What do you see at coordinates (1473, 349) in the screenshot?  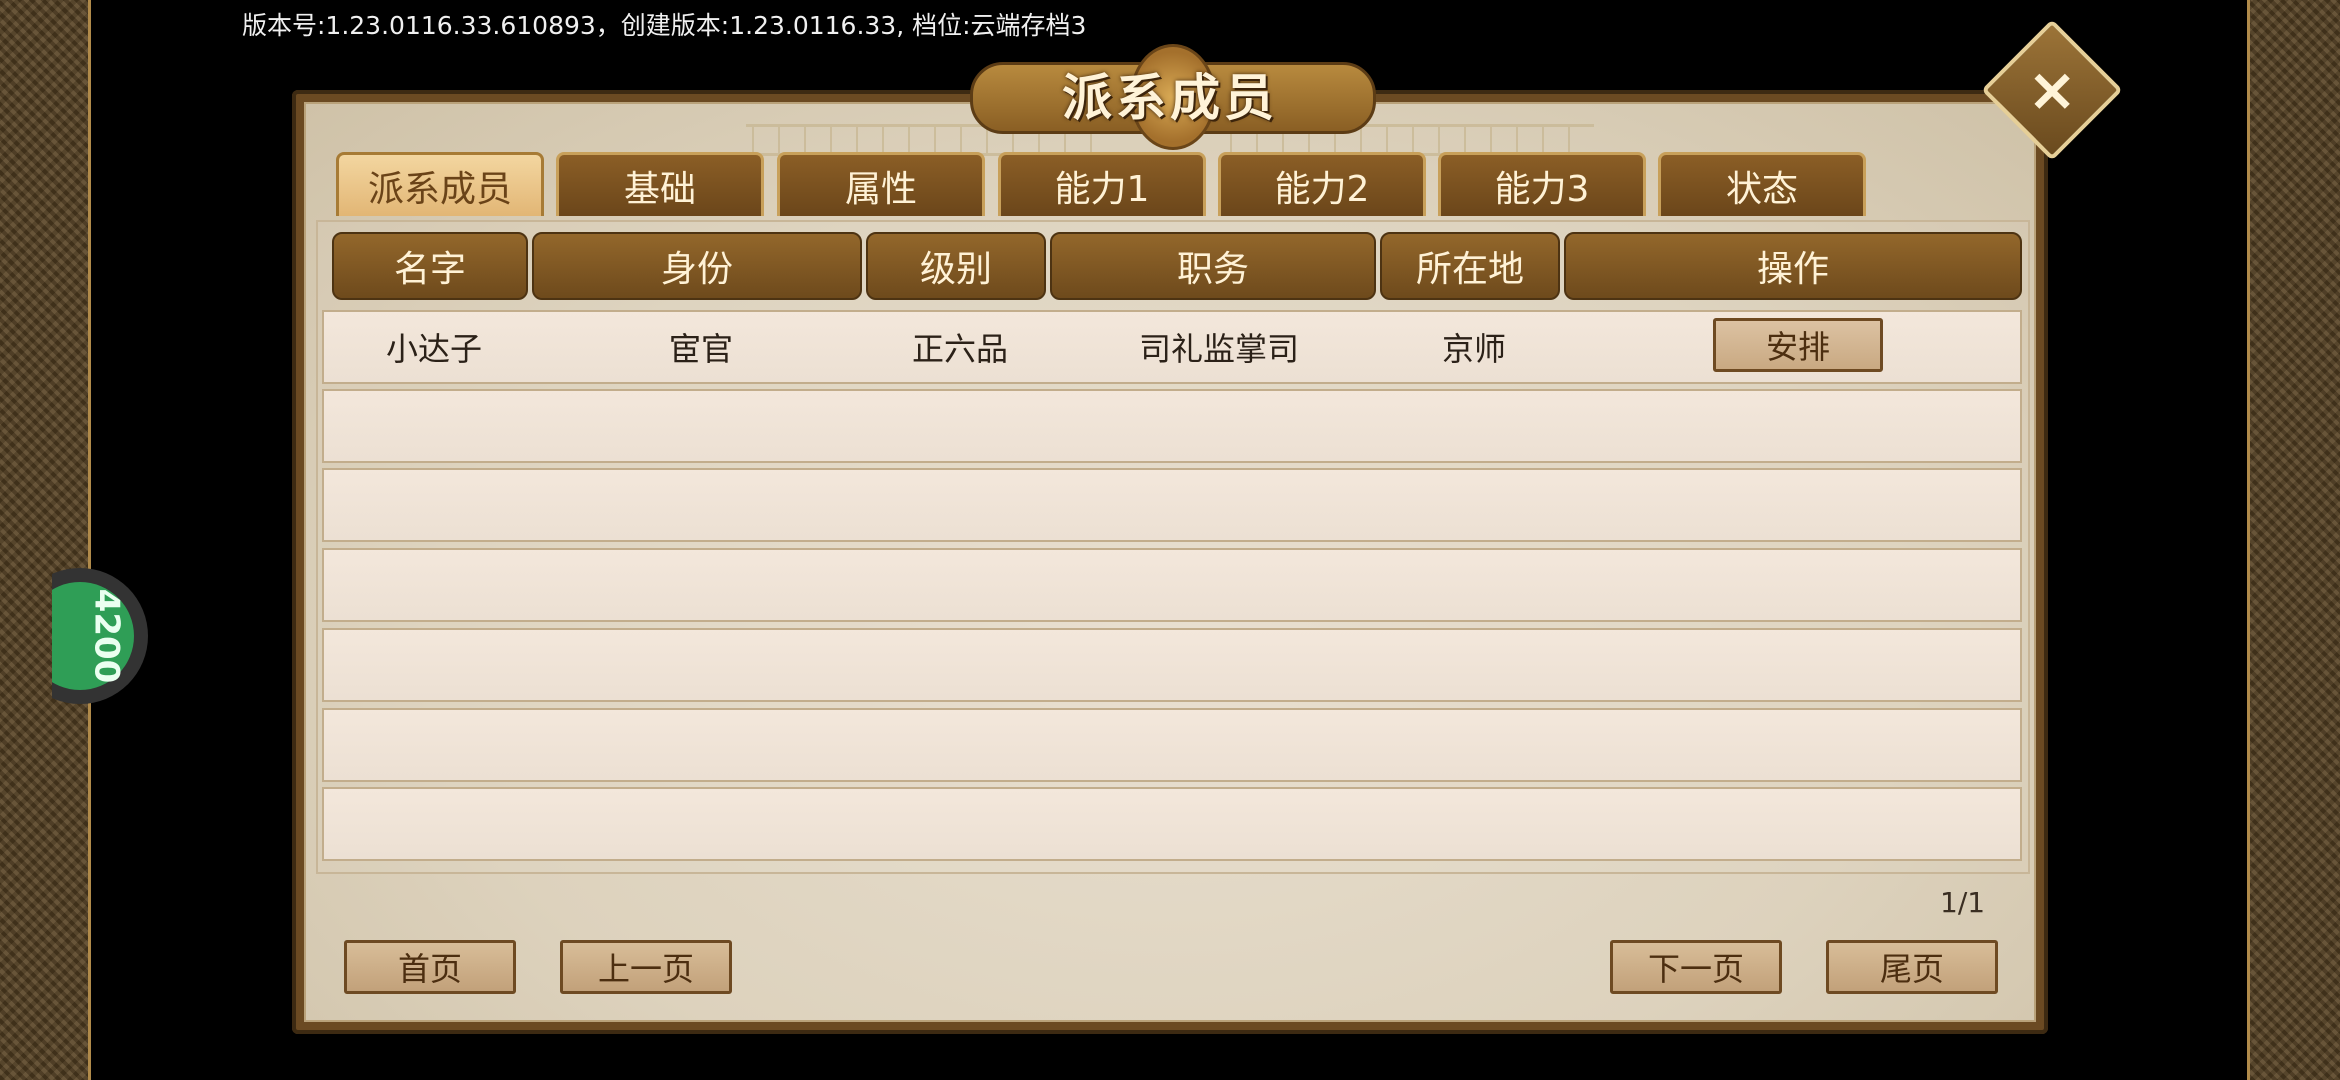 I see `cell-location: 京师` at bounding box center [1473, 349].